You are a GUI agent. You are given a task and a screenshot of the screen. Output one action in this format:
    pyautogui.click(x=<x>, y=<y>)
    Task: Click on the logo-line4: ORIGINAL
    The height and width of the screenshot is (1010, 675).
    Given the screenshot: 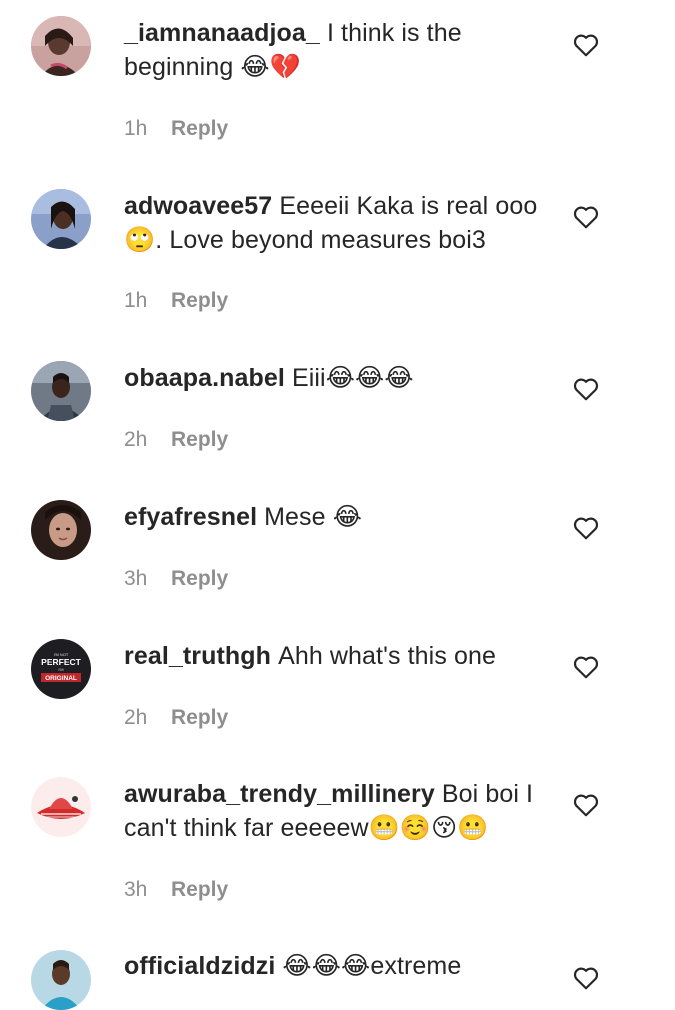 What is the action you would take?
    pyautogui.click(x=61, y=678)
    